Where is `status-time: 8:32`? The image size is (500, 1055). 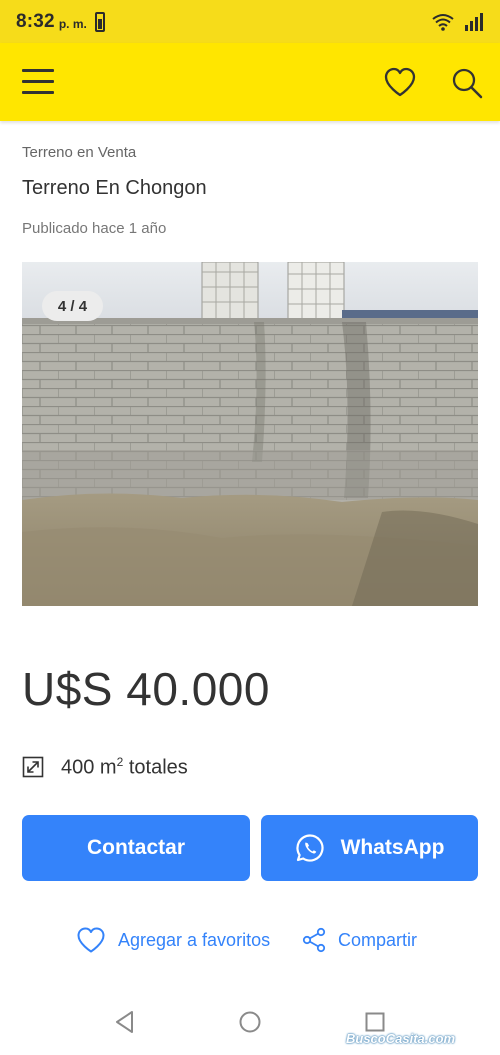 status-time: 8:32 is located at coordinates (35, 21).